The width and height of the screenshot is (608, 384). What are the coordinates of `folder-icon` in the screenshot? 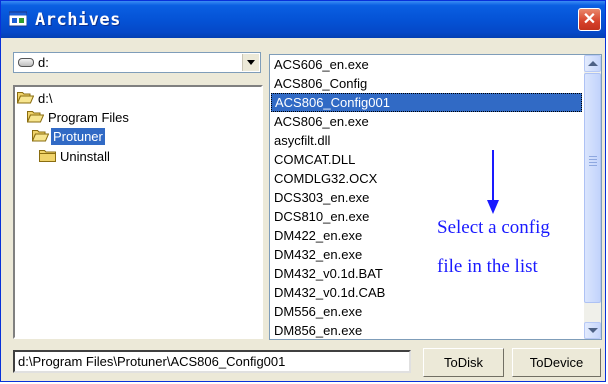 It's located at (47, 156).